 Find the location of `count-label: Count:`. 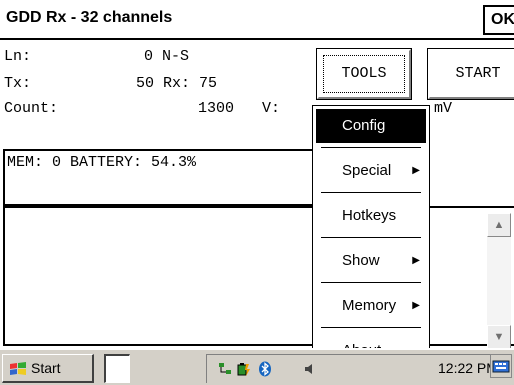

count-label: Count: is located at coordinates (31, 108).